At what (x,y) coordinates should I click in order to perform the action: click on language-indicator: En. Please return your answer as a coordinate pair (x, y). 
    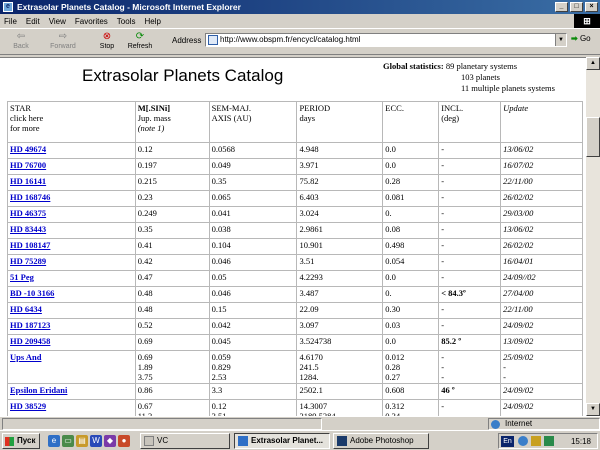
    Looking at the image, I should click on (507, 441).